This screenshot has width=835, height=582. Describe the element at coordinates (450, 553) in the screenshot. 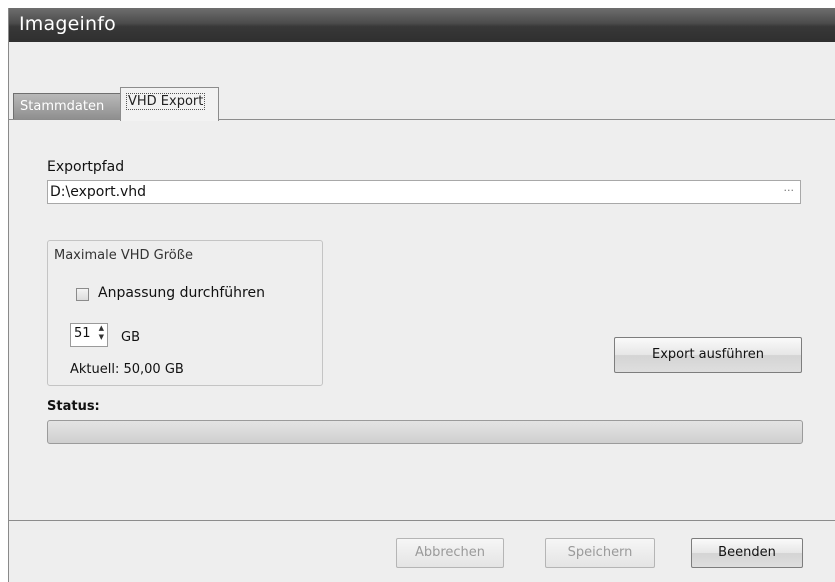

I see `cancel-button: Abbrechen` at that location.